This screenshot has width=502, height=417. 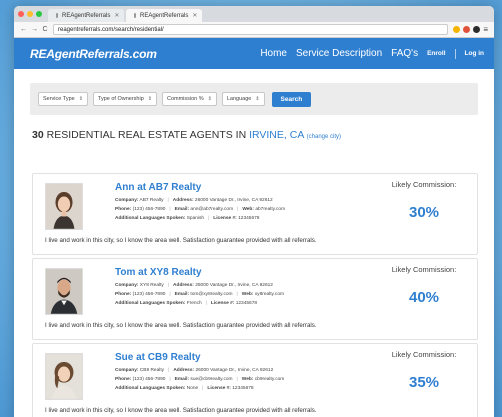 What do you see at coordinates (485, 29) in the screenshot?
I see `menu-icon: ≡` at bounding box center [485, 29].